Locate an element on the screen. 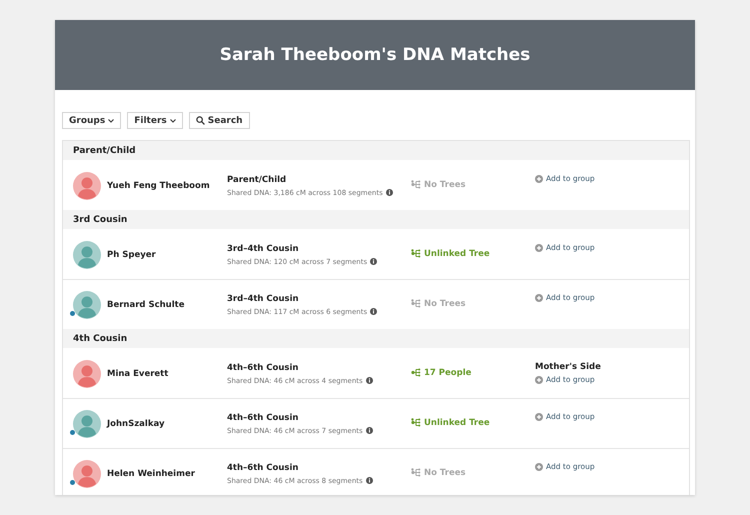 This screenshot has height=515, width=750. relationship: Parent/Child is located at coordinates (257, 179).